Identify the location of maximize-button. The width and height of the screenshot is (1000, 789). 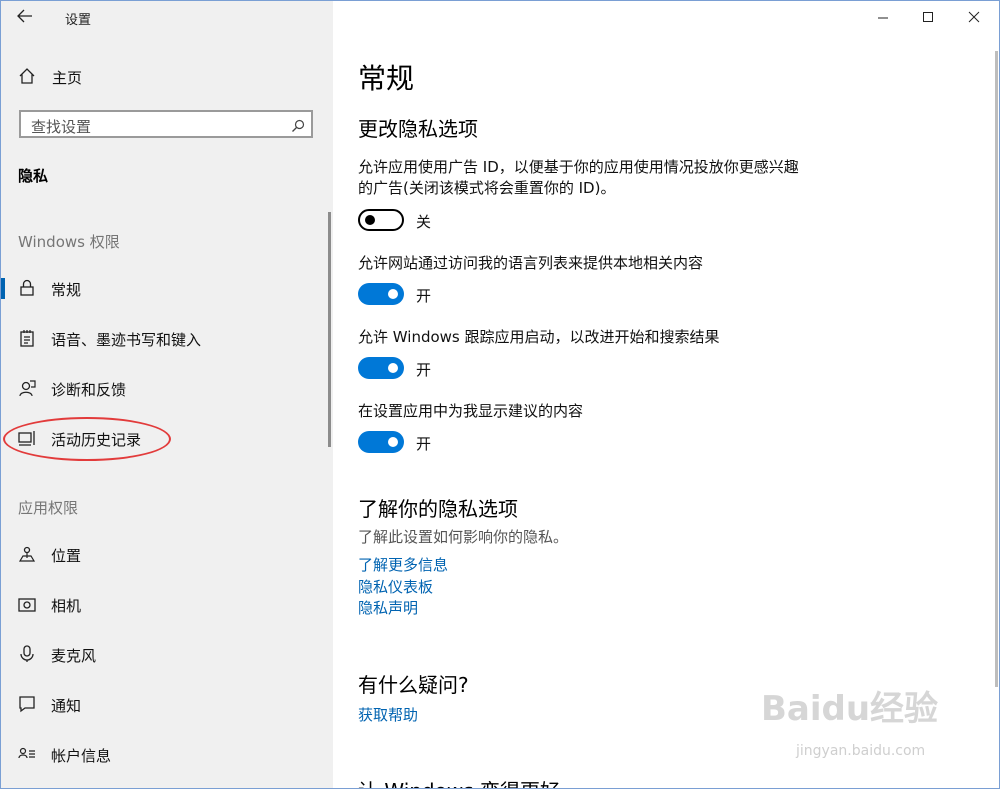
(928, 18).